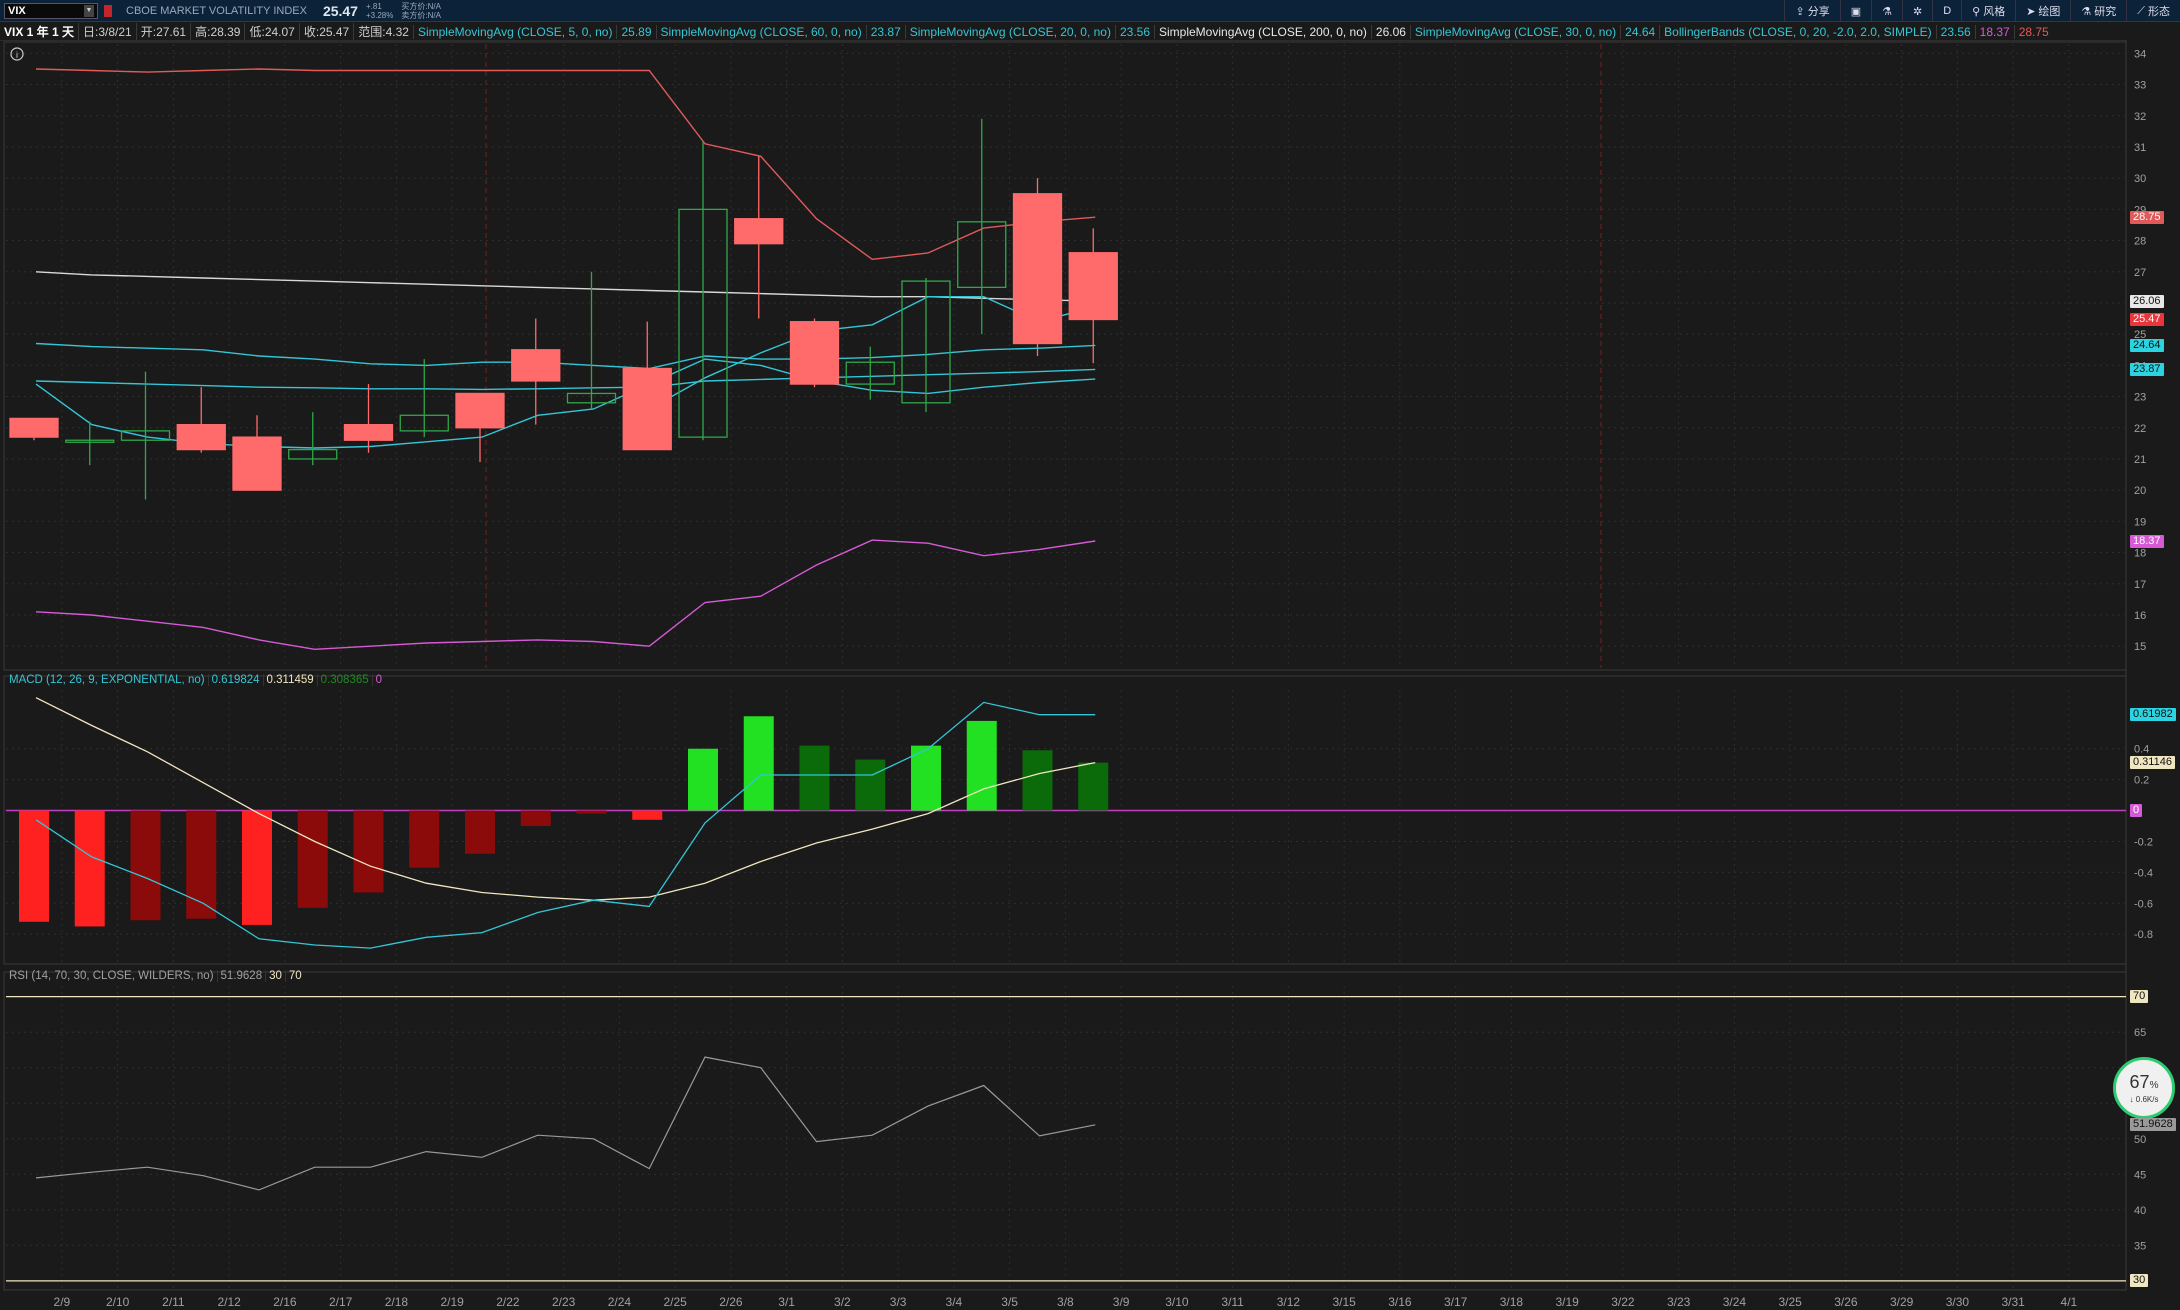 The image size is (2180, 1310). Describe the element at coordinates (2147, 345) in the screenshot. I see `price-tag: 24.64` at that location.